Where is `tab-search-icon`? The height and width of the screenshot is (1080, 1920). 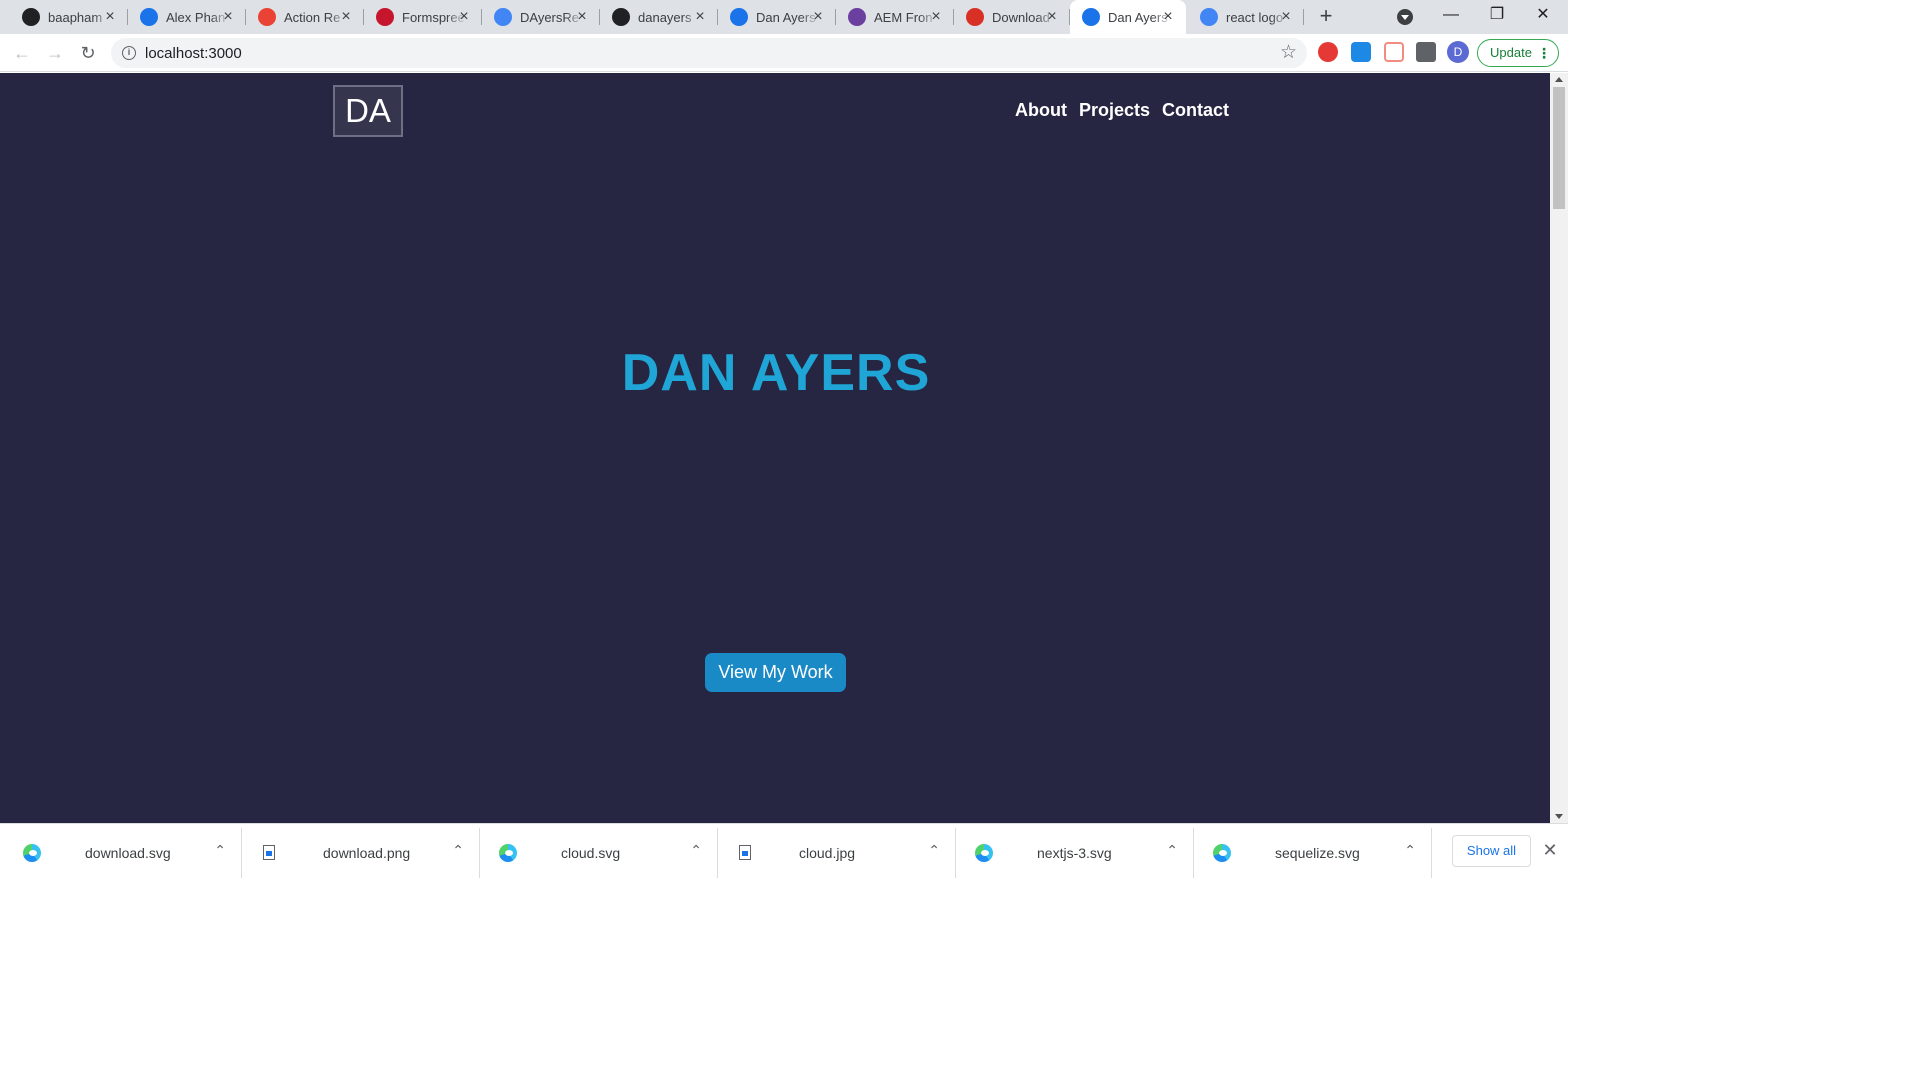
tab-search-icon is located at coordinates (1405, 17).